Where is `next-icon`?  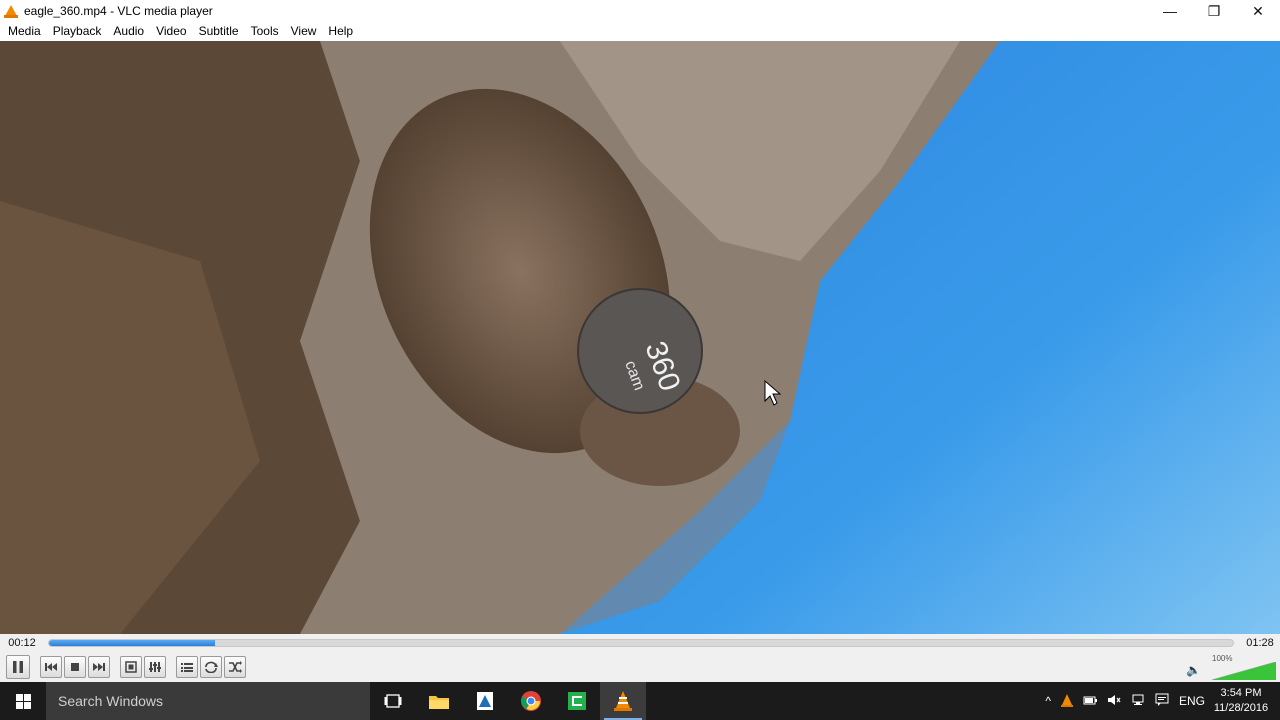 next-icon is located at coordinates (99, 667).